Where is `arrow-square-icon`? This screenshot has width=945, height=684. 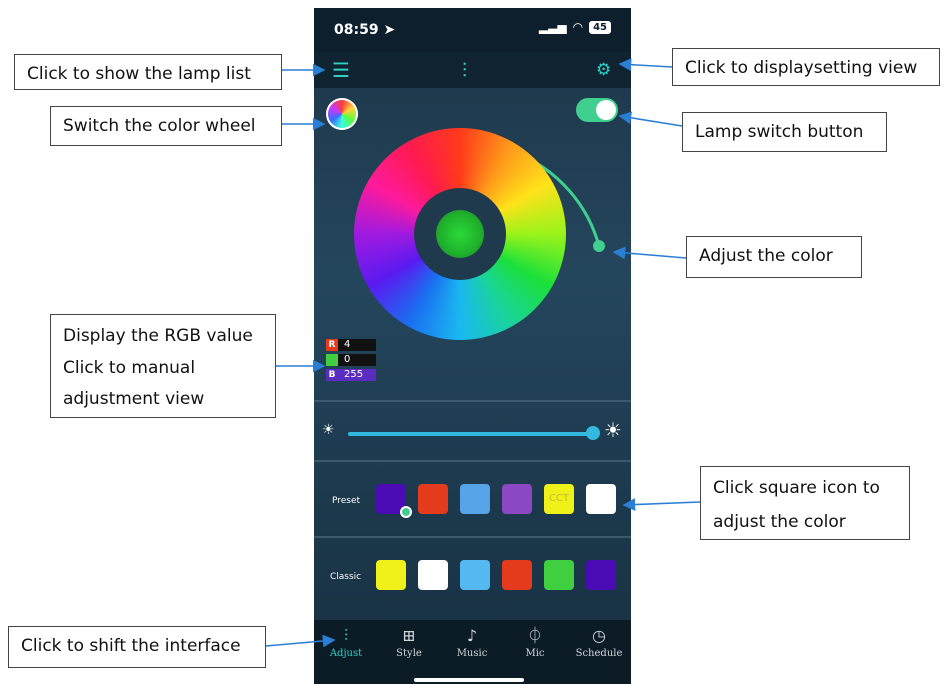
arrow-square-icon is located at coordinates (661, 504).